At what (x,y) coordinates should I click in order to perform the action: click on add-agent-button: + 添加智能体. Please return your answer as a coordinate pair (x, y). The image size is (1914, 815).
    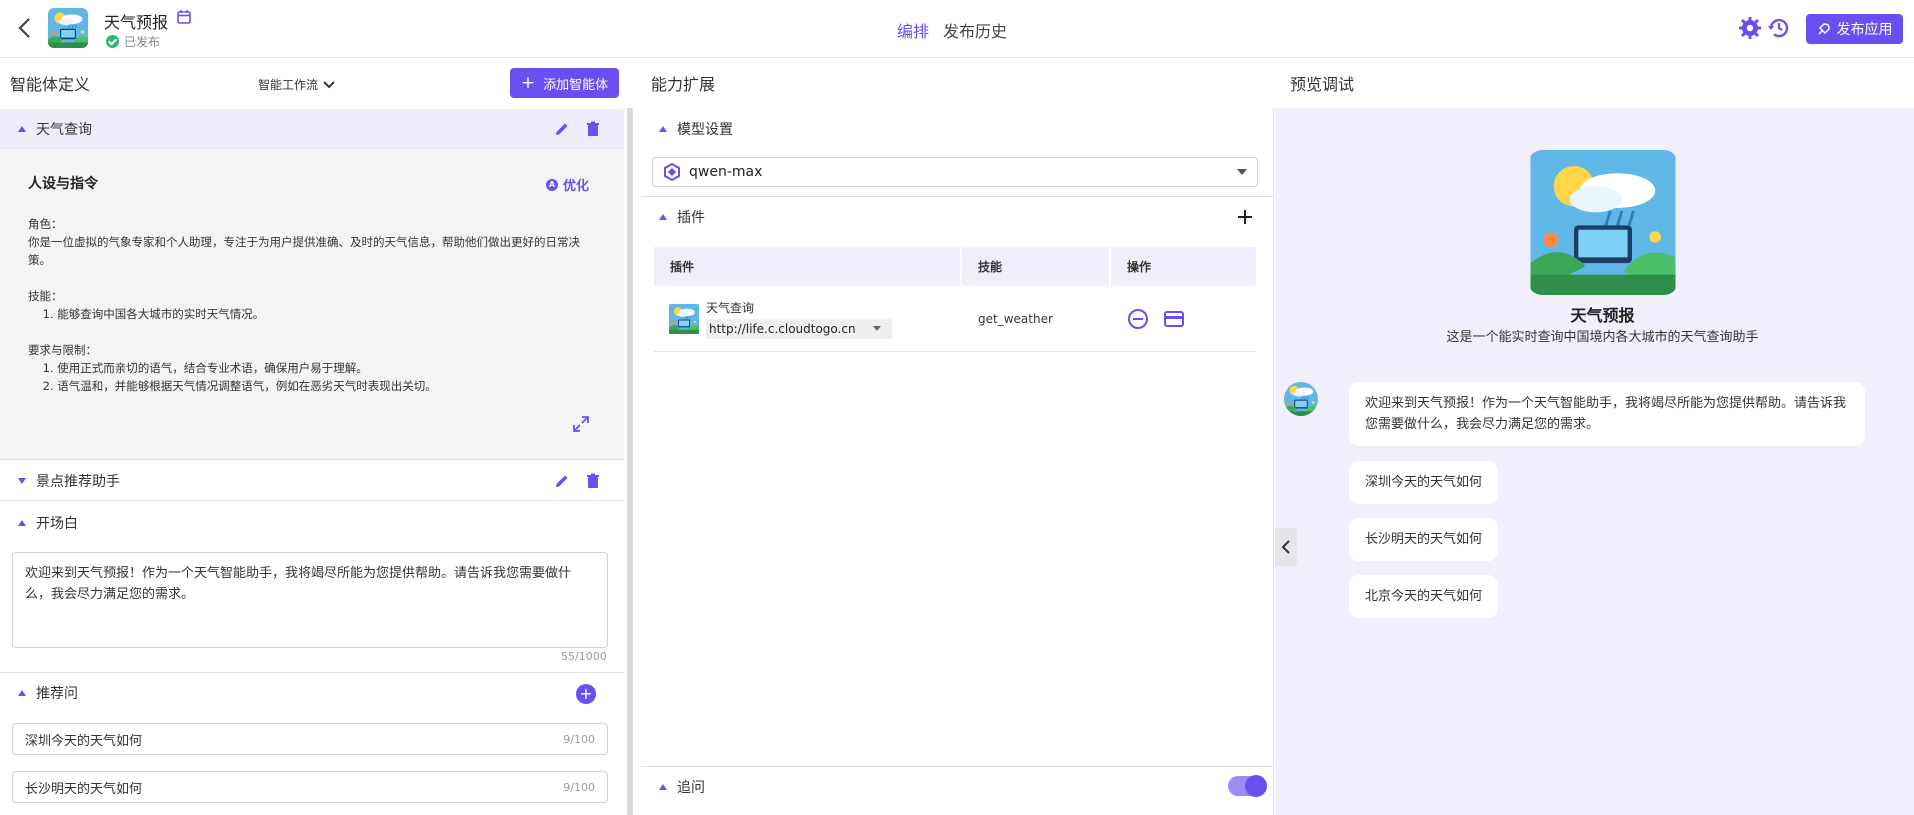
    Looking at the image, I should click on (564, 83).